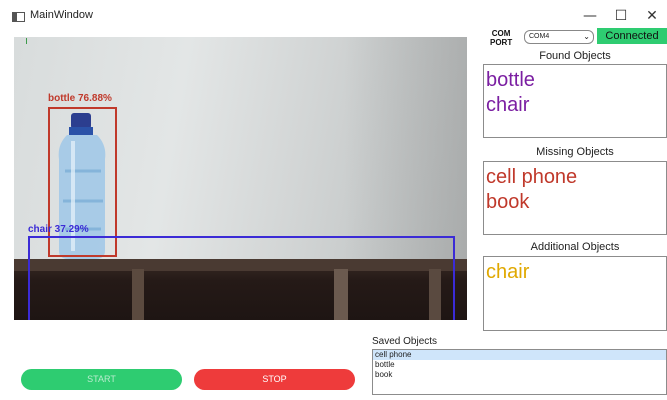 This screenshot has width=667, height=400. Describe the element at coordinates (508, 272) in the screenshot. I see `additional-object-item: chair` at that location.